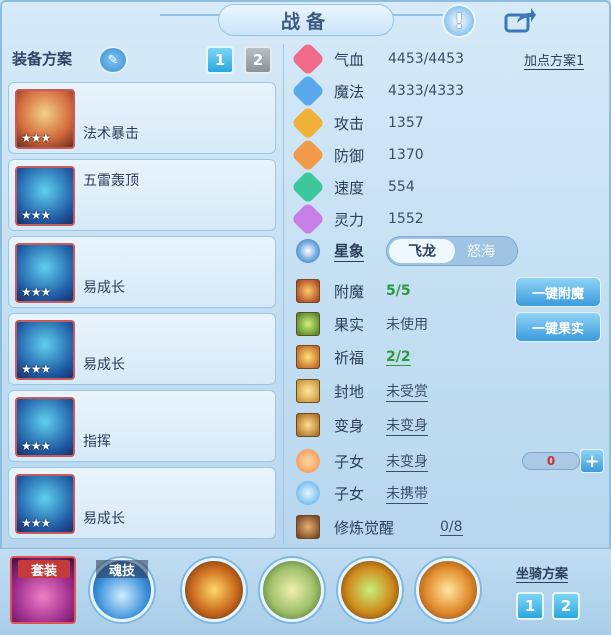  What do you see at coordinates (422, 251) in the screenshot?
I see `toggle-option-feilong: 飞龙` at bounding box center [422, 251].